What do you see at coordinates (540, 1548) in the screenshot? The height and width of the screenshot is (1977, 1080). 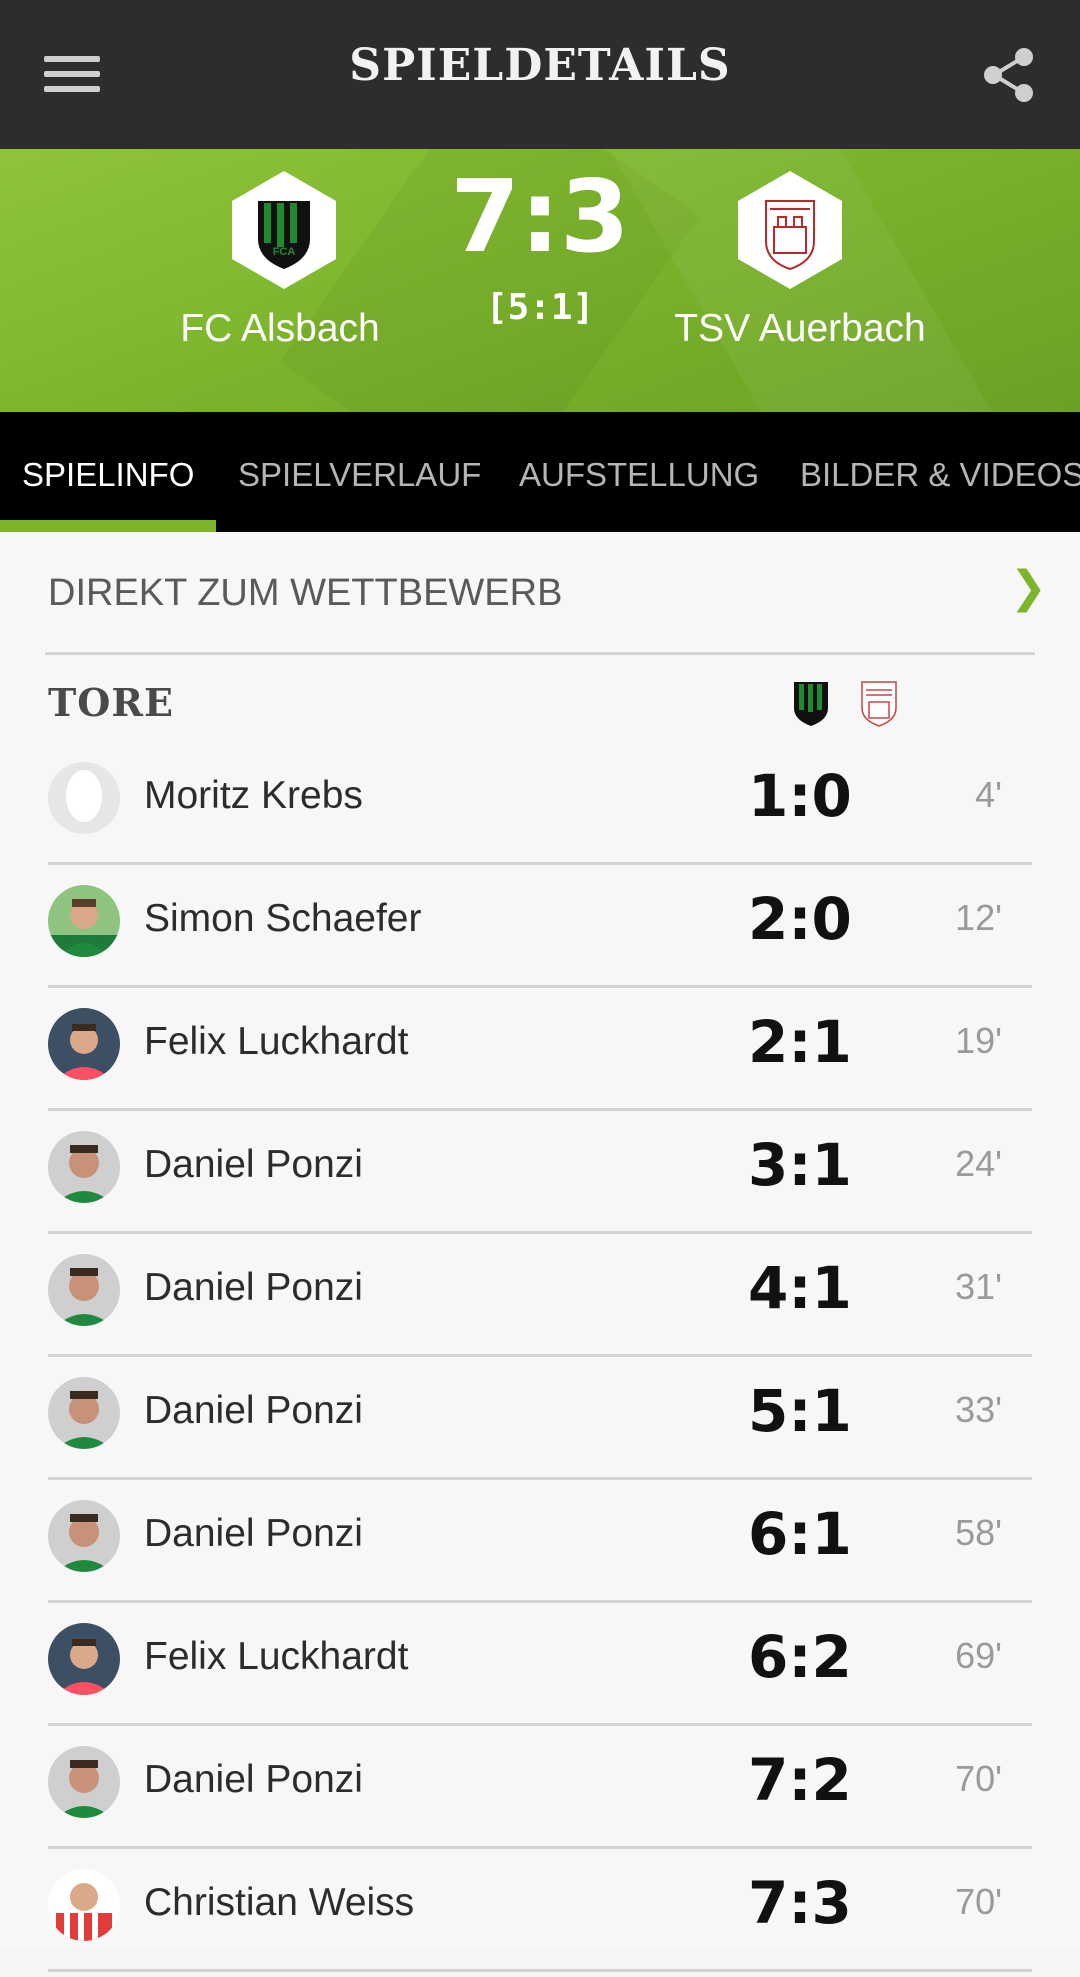 I see `goal-row: Daniel Ponzi 6:1 58'` at bounding box center [540, 1548].